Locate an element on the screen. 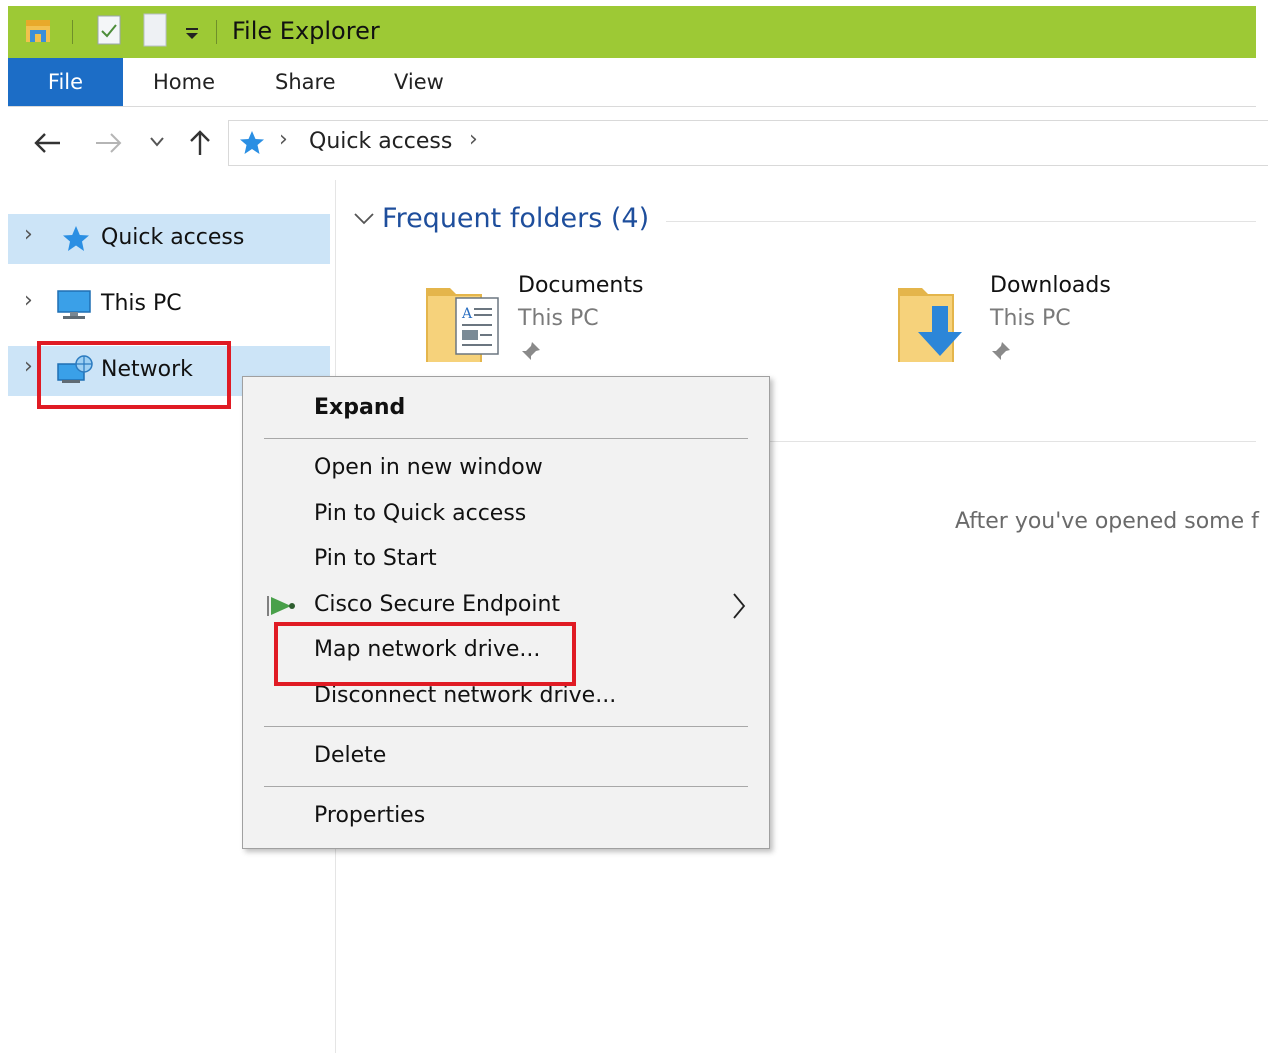  folder-tile-documents: A Documents This PC is located at coordinates (630, 320).